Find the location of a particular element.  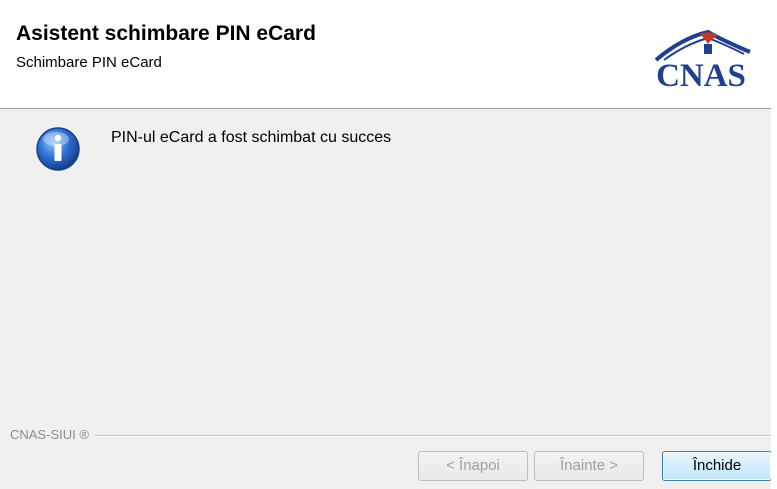

cnas-logo: CNAS is located at coordinates (701, 61).